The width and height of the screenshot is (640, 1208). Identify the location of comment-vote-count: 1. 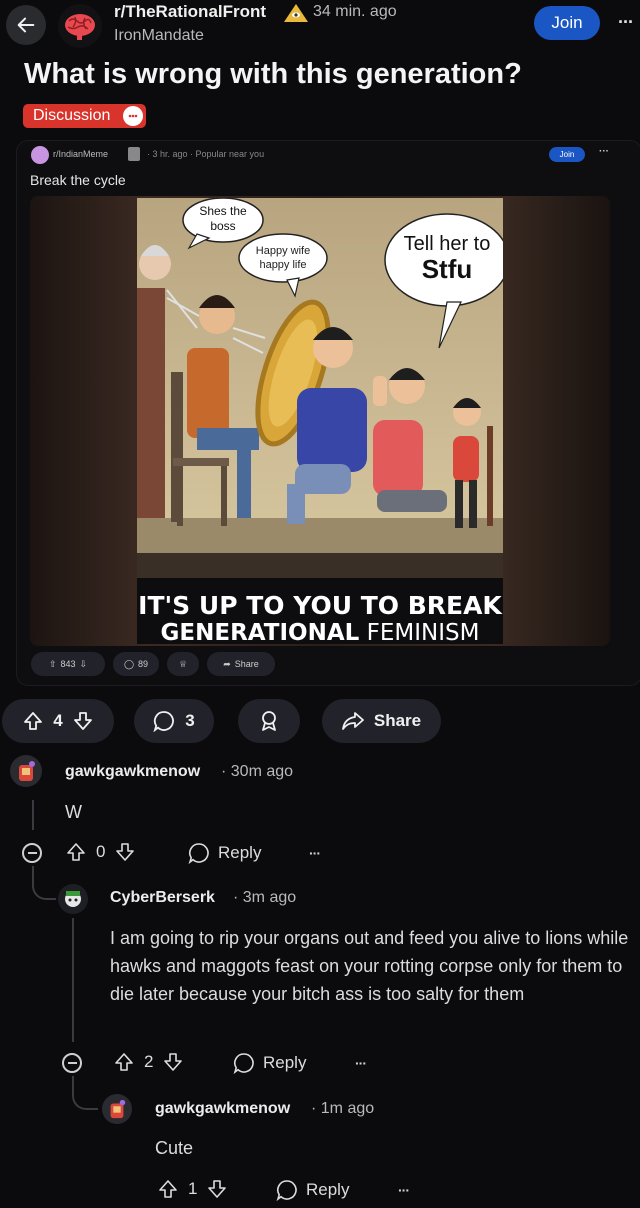
(193, 1188).